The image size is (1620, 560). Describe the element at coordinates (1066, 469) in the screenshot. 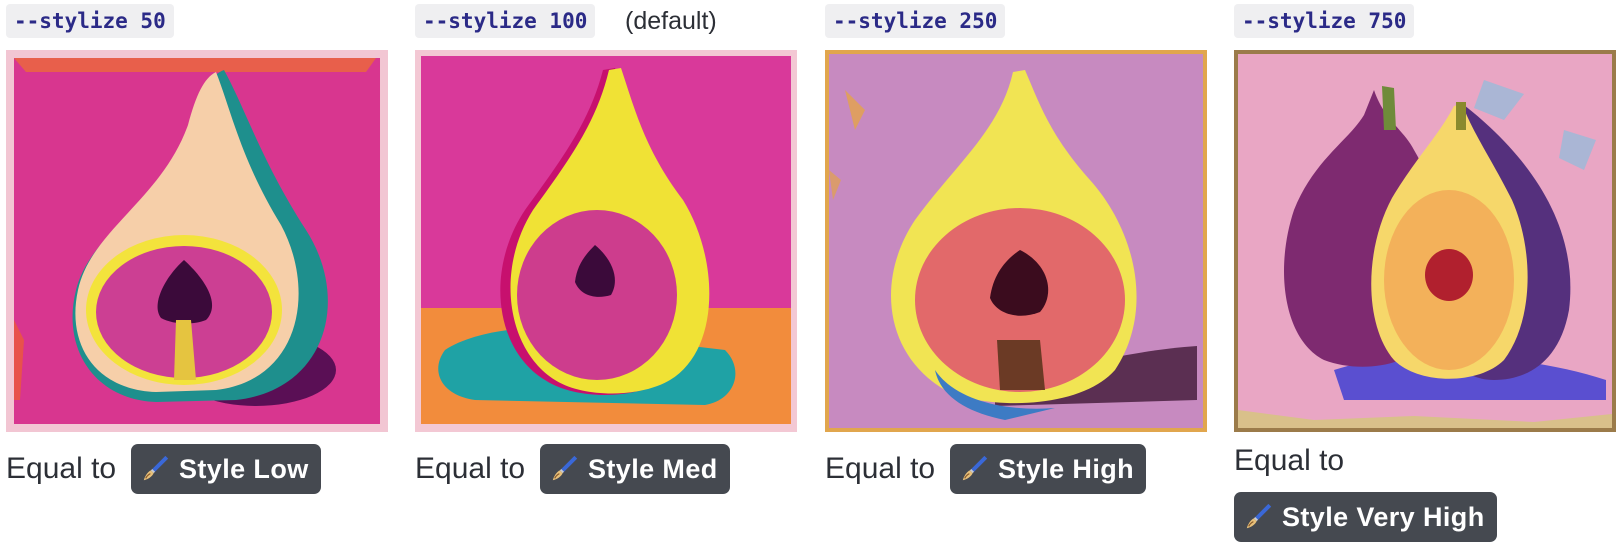

I see `badge-label: Style High` at that location.